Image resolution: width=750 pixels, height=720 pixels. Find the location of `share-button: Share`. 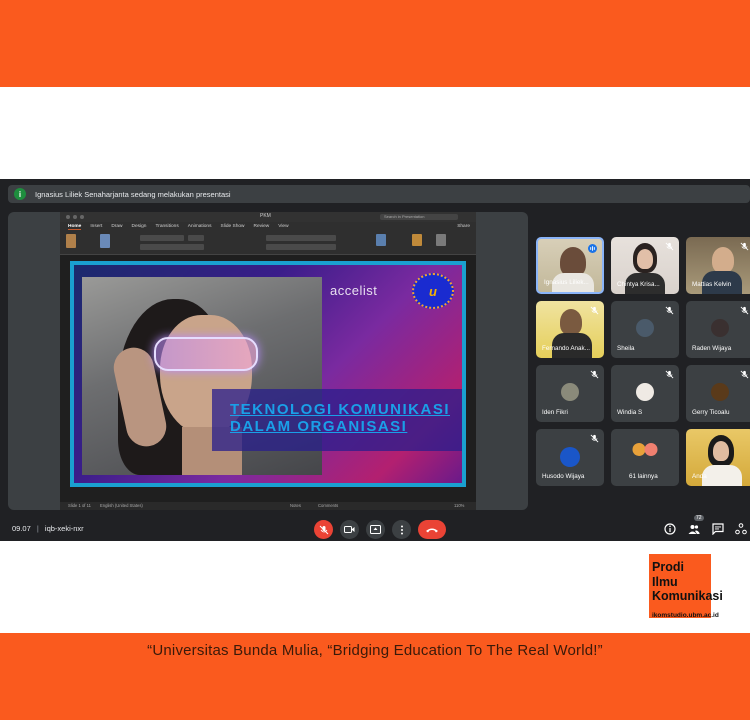

share-button: Share is located at coordinates (463, 226).